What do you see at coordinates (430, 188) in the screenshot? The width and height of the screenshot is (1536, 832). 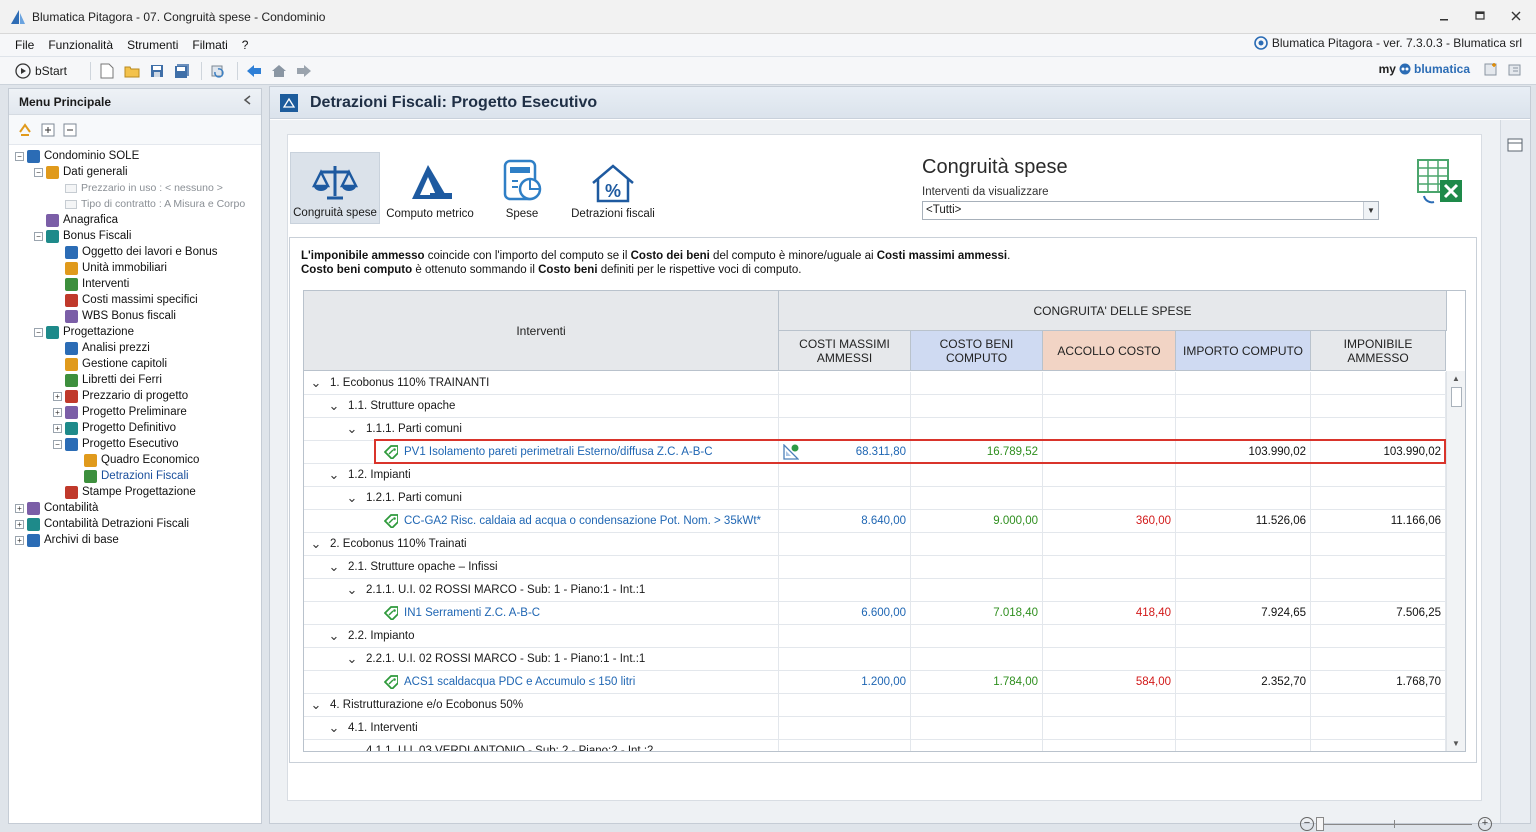 I see `ribbon-computo-metrico: Computo metrico` at bounding box center [430, 188].